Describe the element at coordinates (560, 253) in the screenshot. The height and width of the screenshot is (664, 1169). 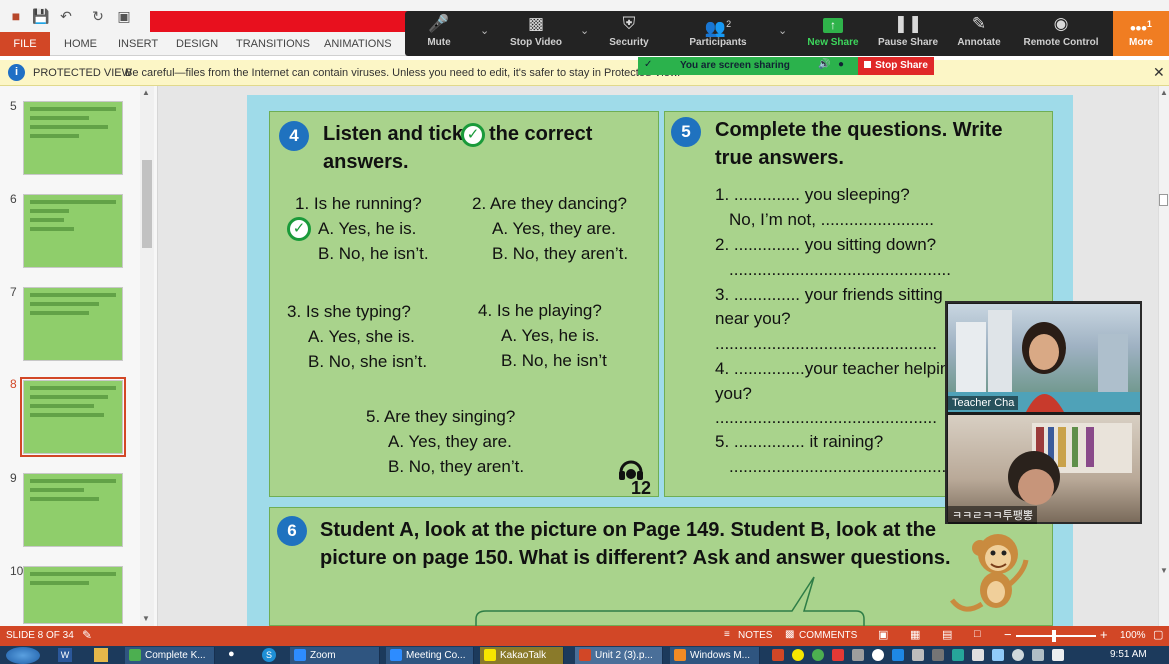
I see `answer-text: B. No, they aren’t.` at that location.